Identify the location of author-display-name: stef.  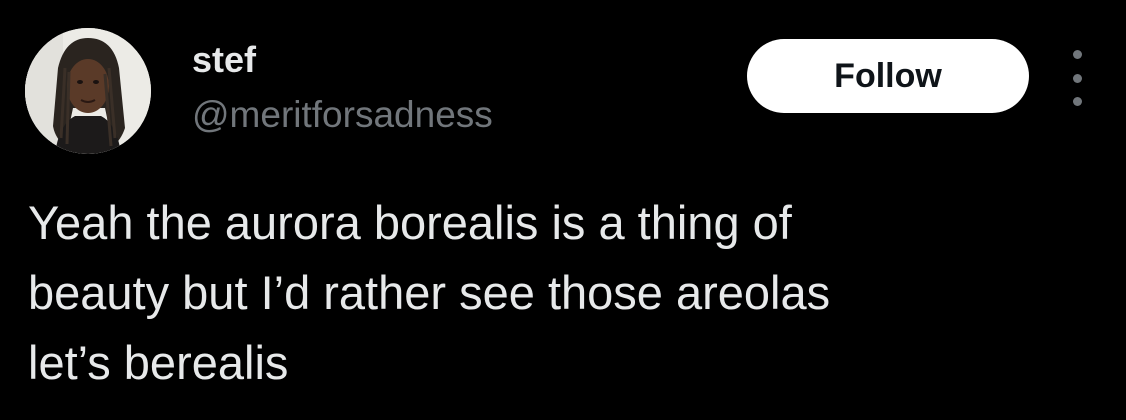
(224, 60).